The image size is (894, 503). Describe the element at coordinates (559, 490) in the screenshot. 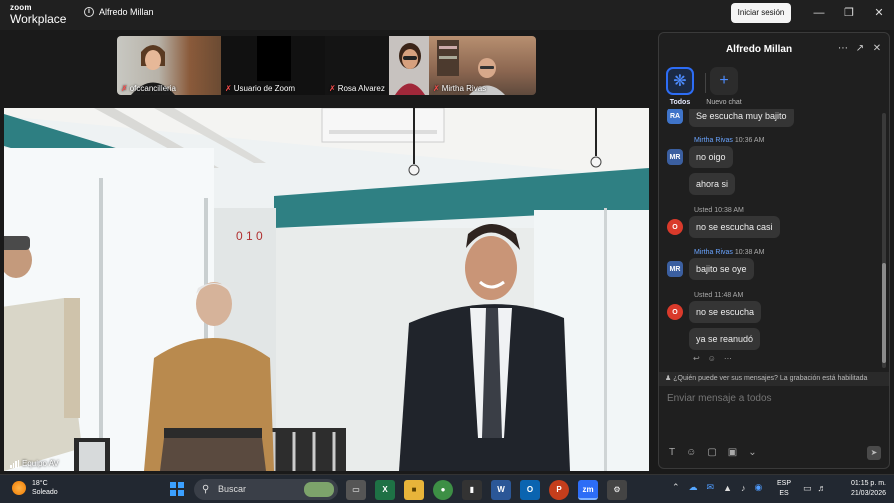

I see `powerpoint-icon: P` at that location.